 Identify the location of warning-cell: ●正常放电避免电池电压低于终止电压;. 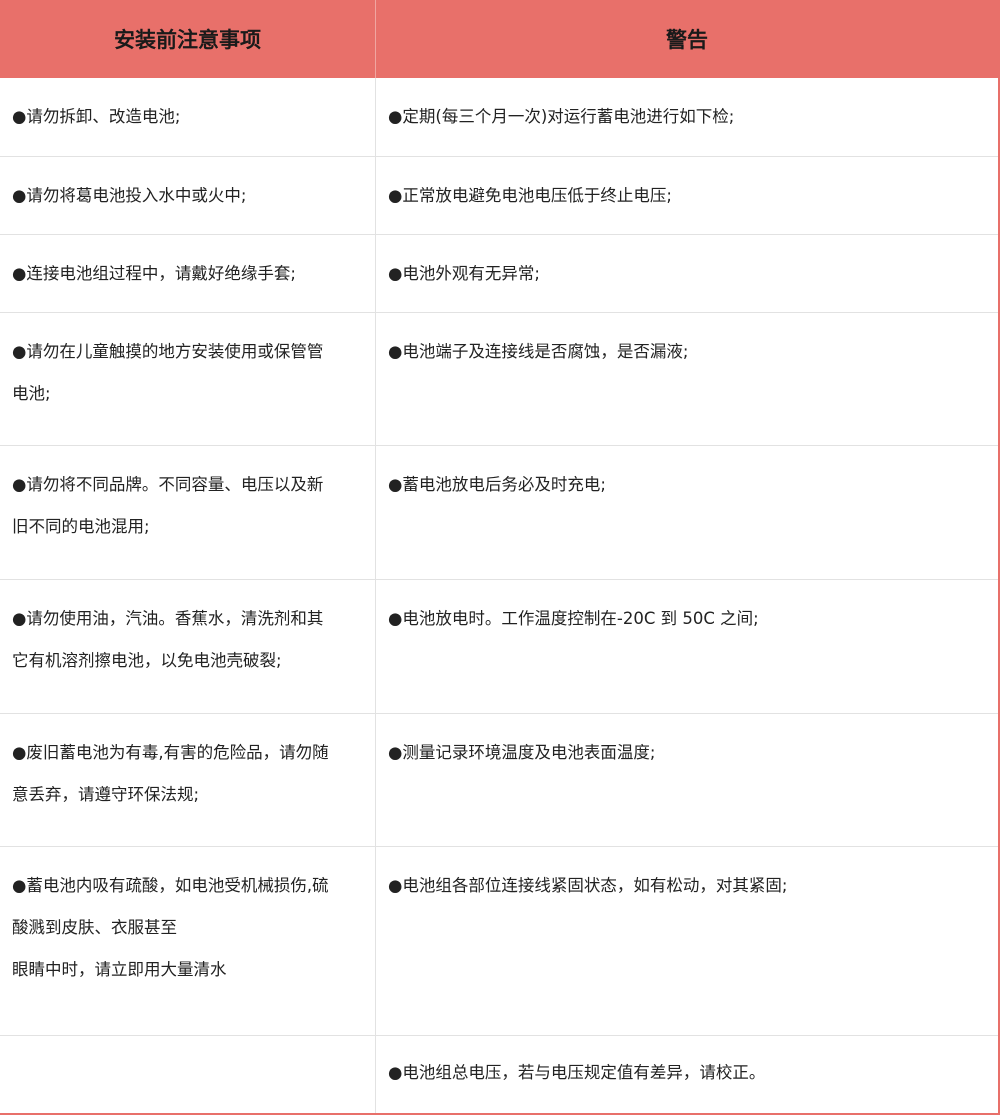
(687, 195).